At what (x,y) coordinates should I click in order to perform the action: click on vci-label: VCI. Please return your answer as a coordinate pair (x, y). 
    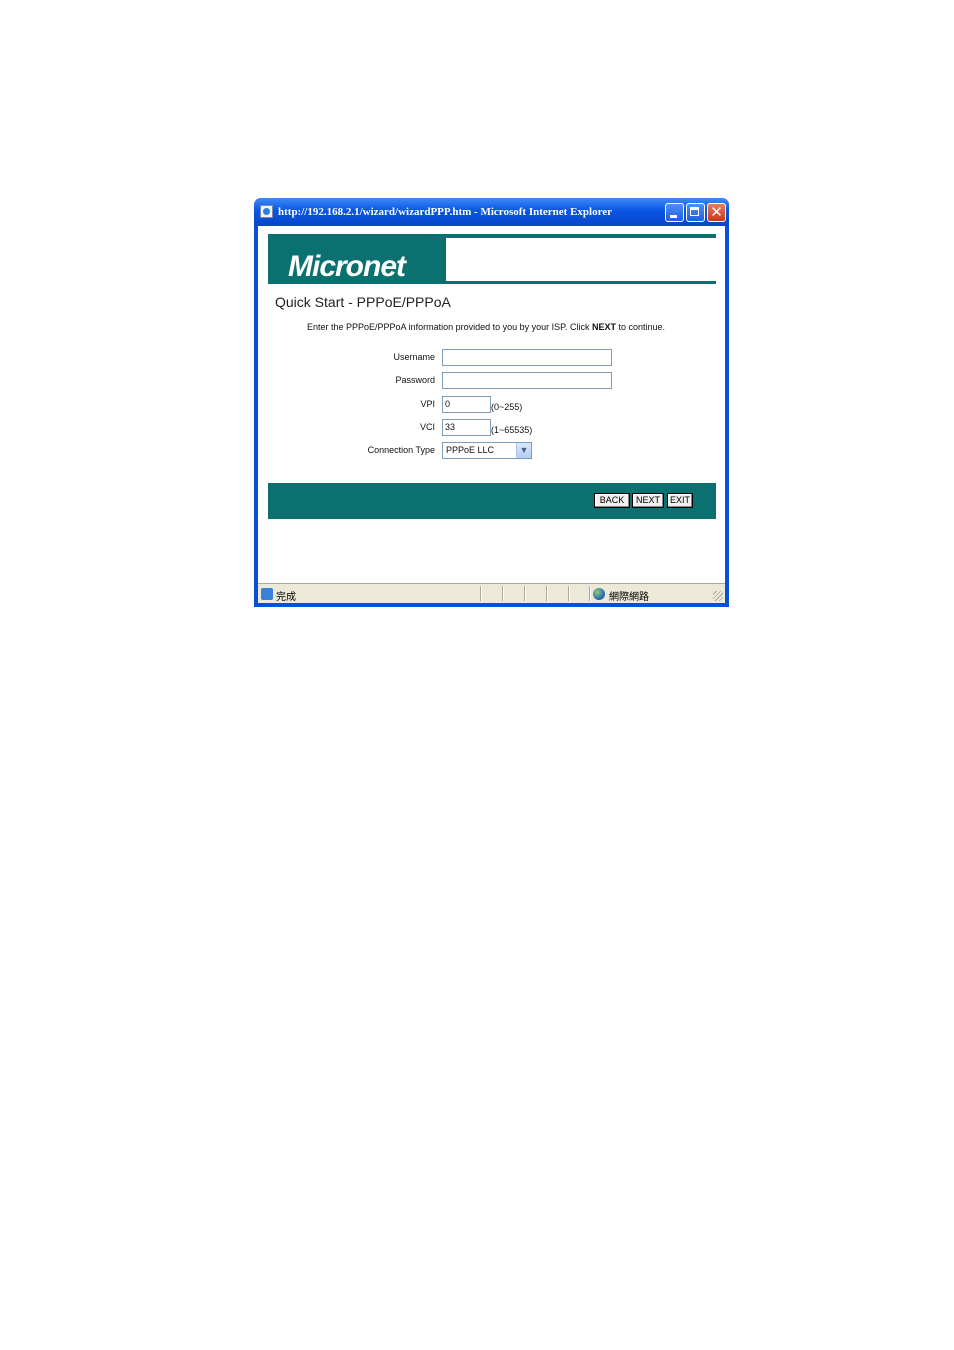
    Looking at the image, I should click on (427, 427).